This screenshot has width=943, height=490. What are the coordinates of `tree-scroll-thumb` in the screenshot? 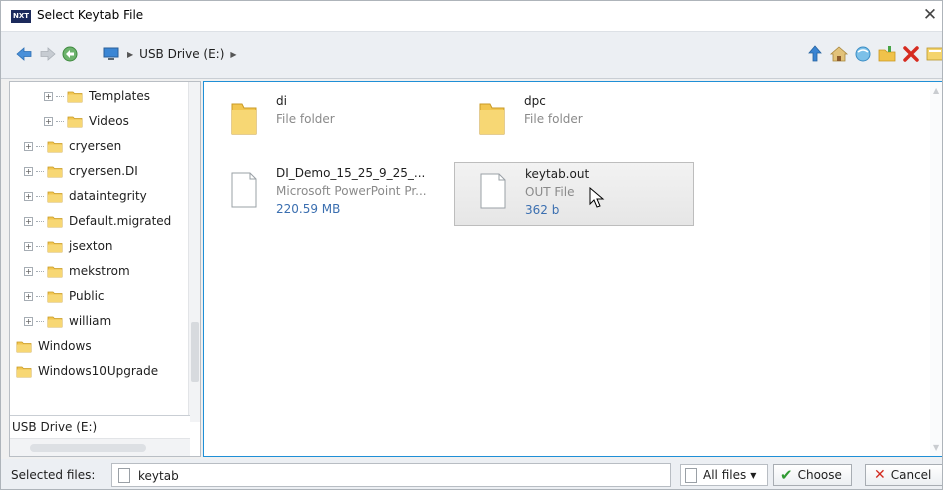 It's located at (195, 352).